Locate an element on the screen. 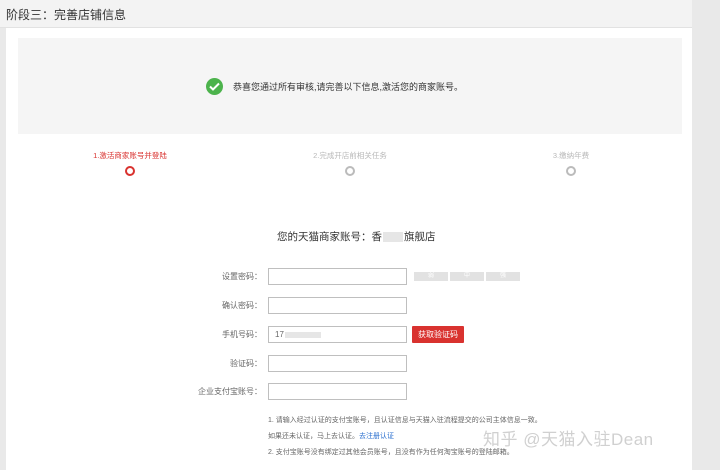 This screenshot has width=720, height=470. step-2: 2.完成开店前相关任务 is located at coordinates (350, 163).